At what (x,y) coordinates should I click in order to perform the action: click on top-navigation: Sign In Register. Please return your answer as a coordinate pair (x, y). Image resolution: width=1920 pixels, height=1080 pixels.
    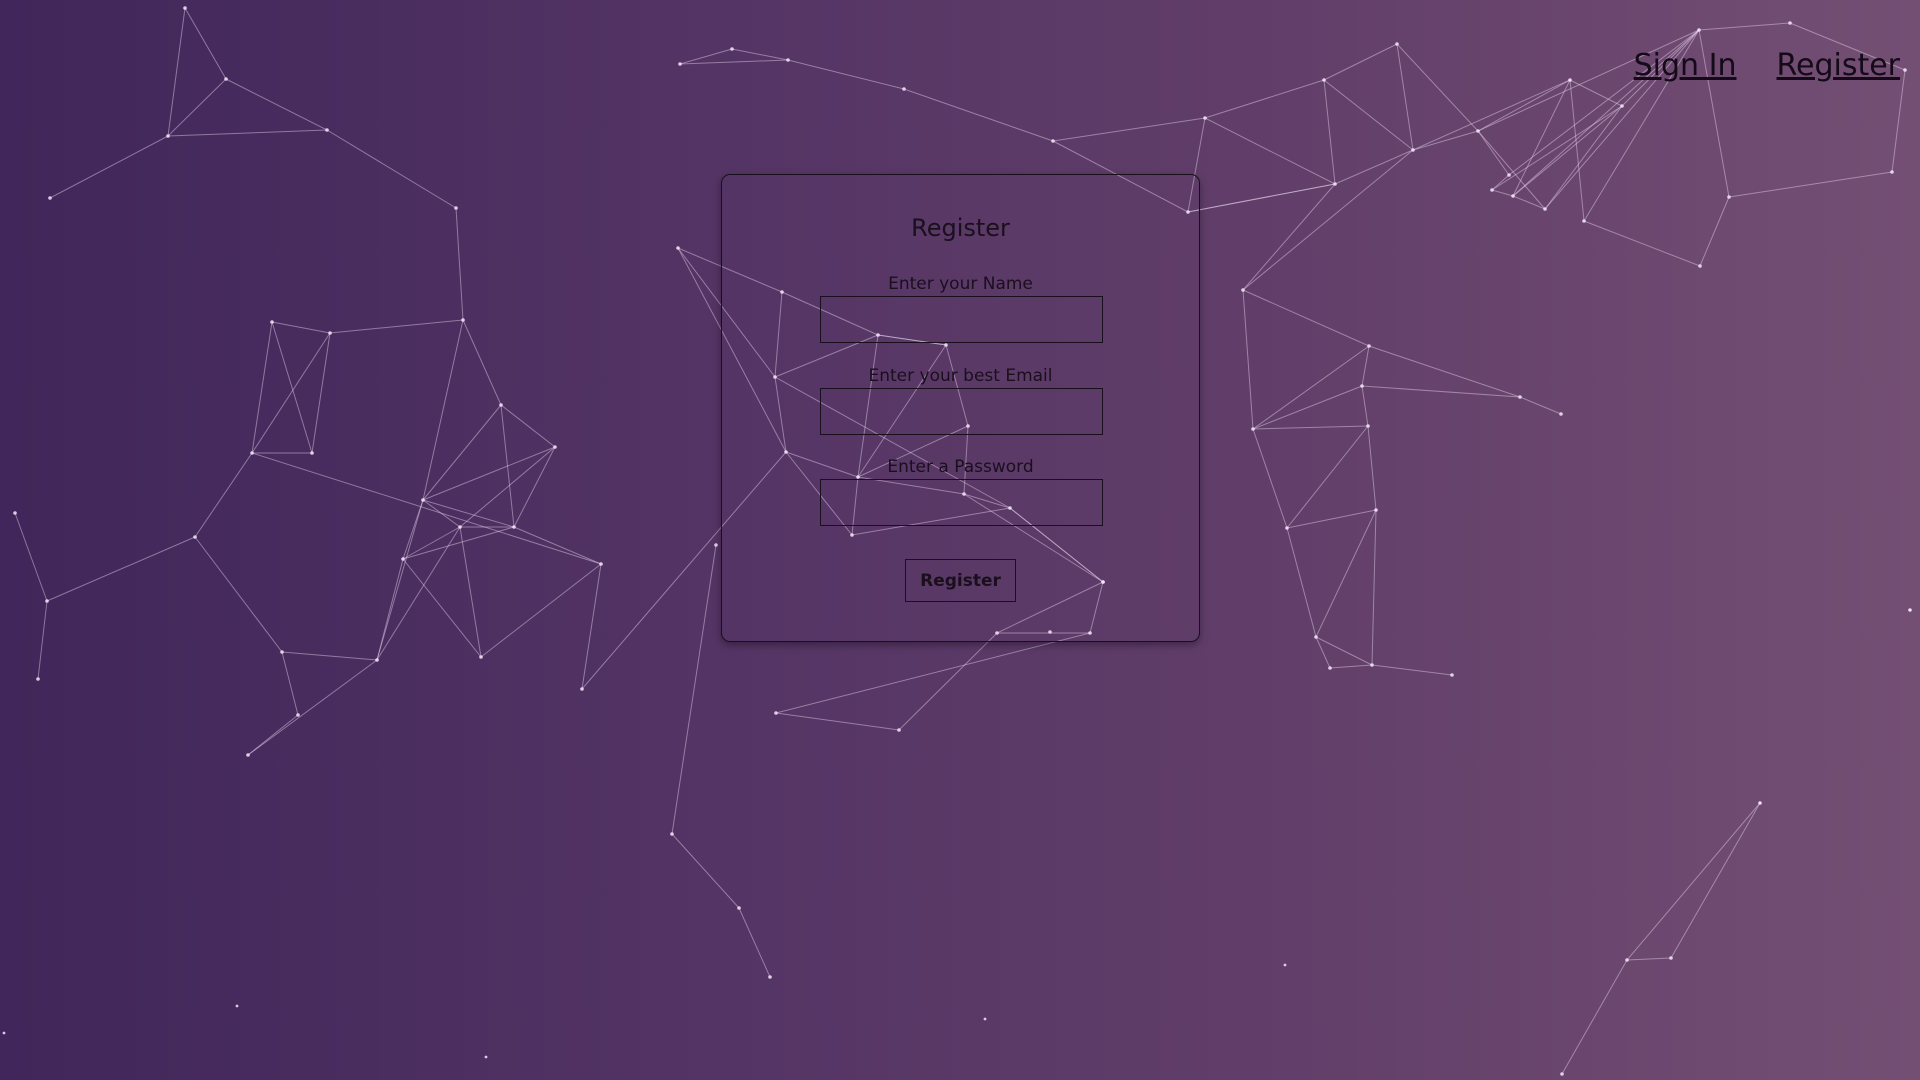
    Looking at the image, I should click on (1767, 65).